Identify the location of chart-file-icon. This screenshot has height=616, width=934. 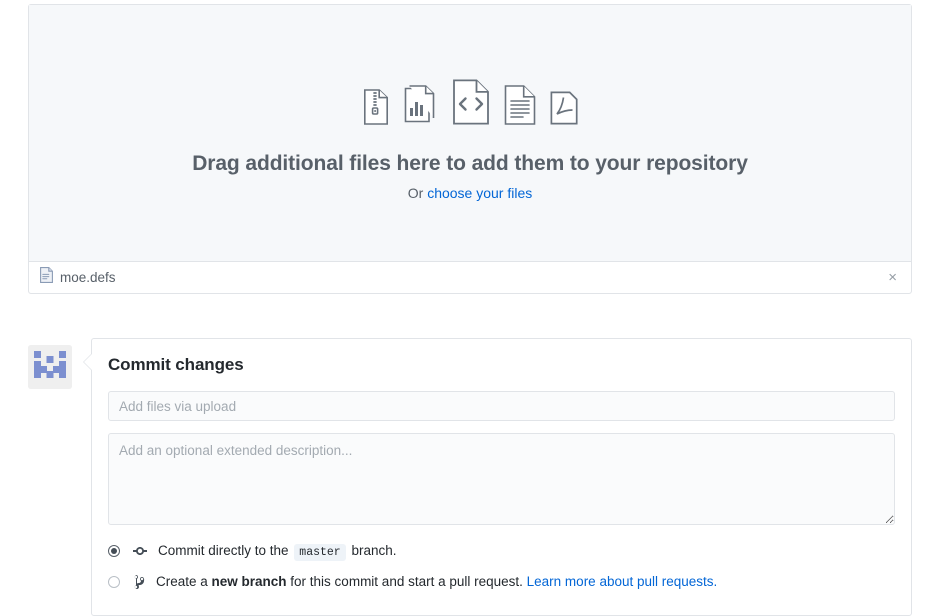
(421, 105).